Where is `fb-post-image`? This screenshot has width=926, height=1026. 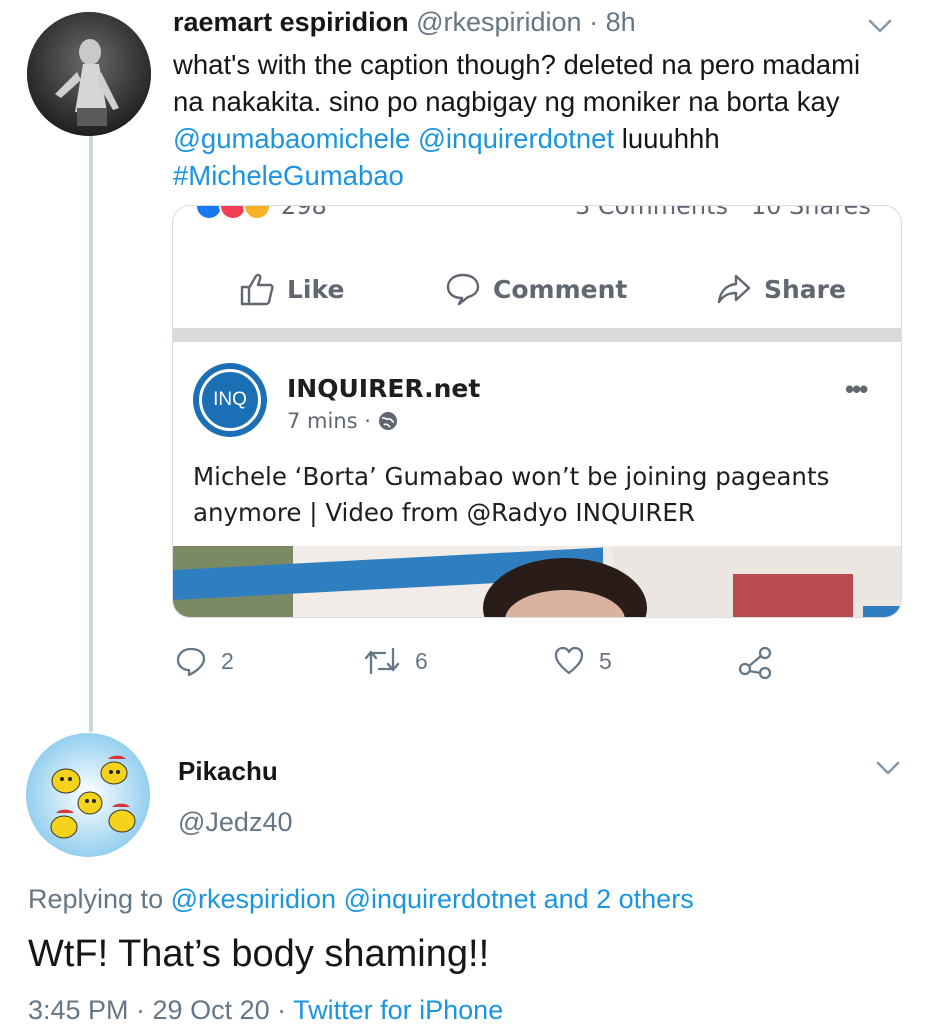
fb-post-image is located at coordinates (537, 581).